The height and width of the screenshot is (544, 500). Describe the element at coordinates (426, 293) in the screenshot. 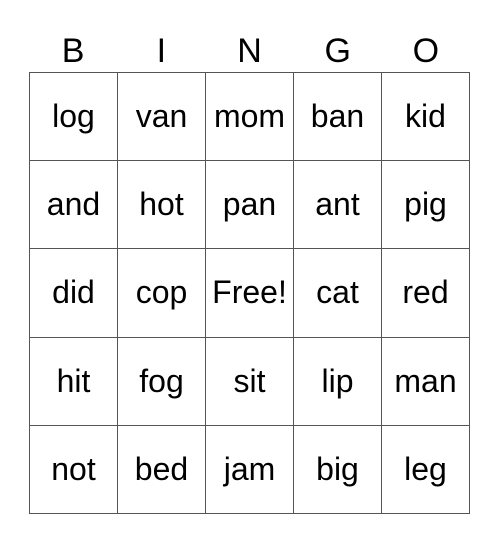

I see `bingo-cell: red` at that location.